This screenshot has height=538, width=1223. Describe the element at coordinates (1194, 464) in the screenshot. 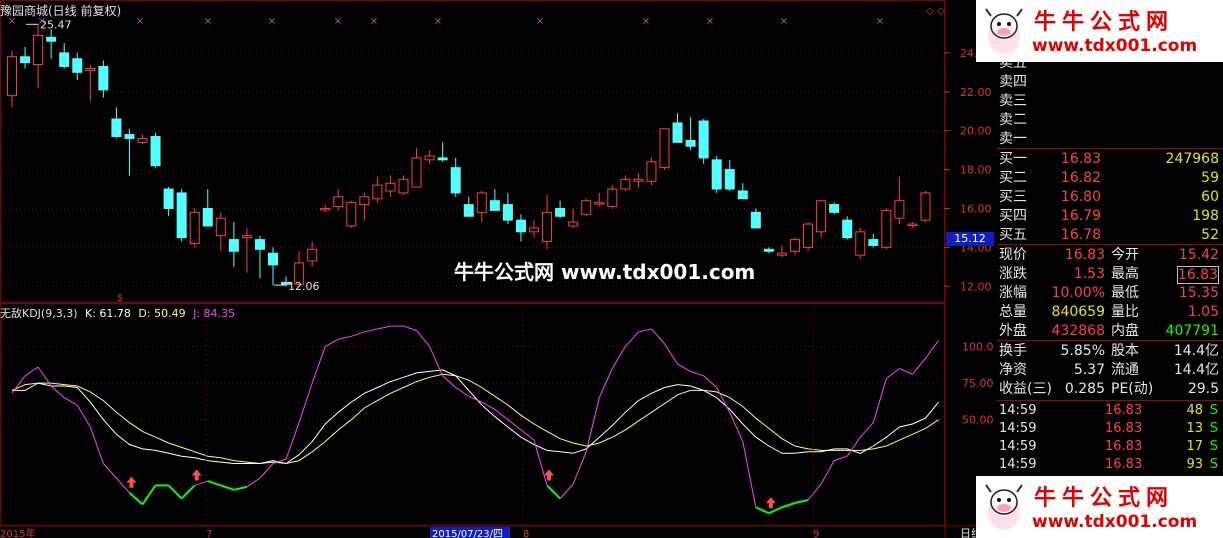

I see `tick-volume: 93` at that location.